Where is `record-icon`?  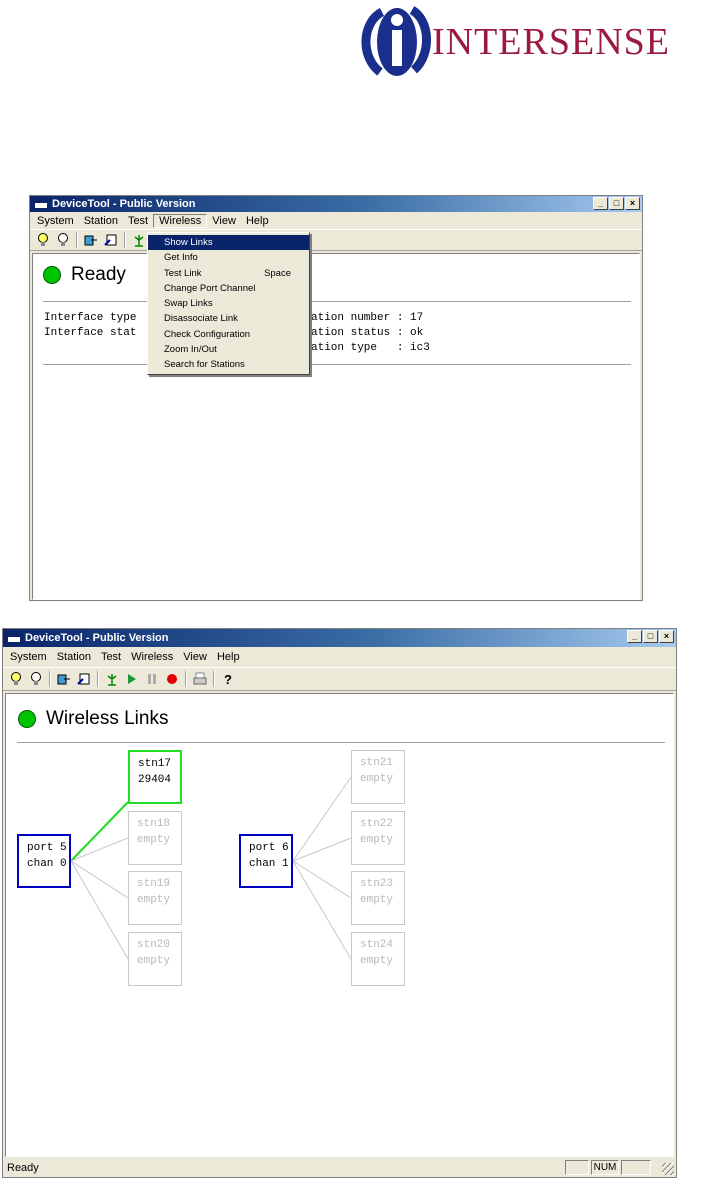
record-icon is located at coordinates (172, 679).